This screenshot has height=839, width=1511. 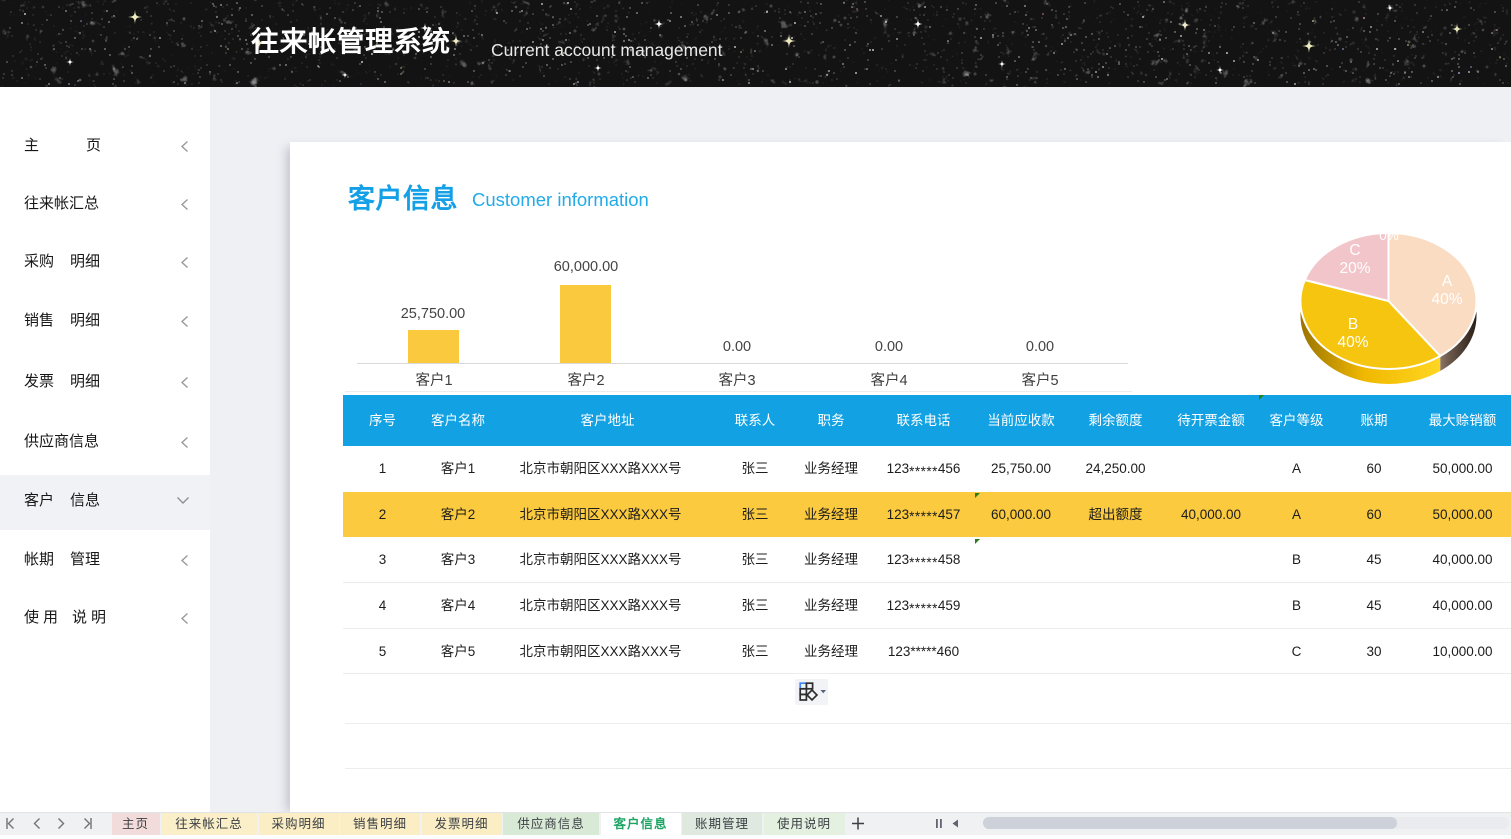 What do you see at coordinates (1354, 250) in the screenshot?
I see `svg-text: C` at bounding box center [1354, 250].